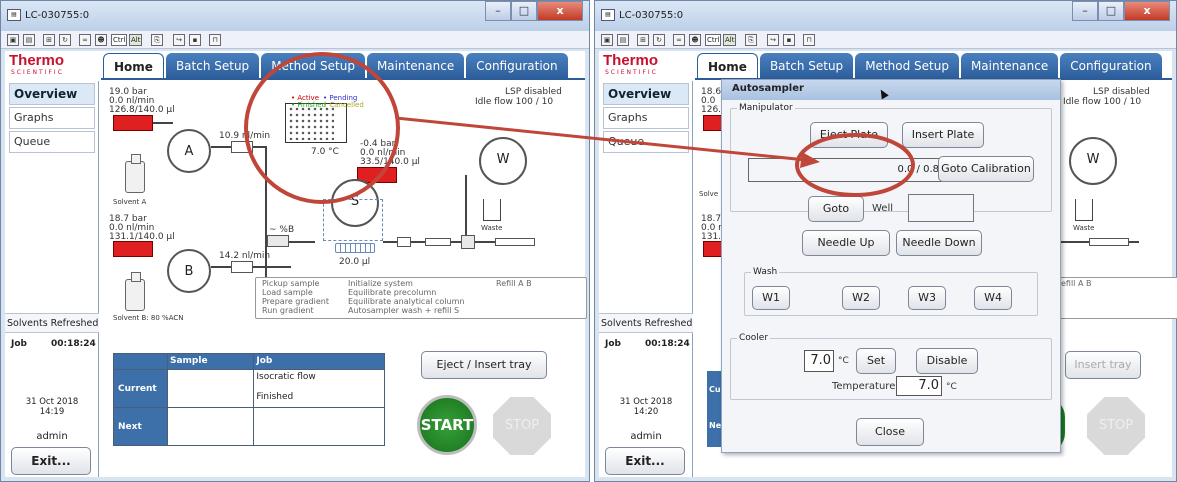 The height and width of the screenshot is (482, 1177). I want to click on annotation-arrow, so click(601, 139).